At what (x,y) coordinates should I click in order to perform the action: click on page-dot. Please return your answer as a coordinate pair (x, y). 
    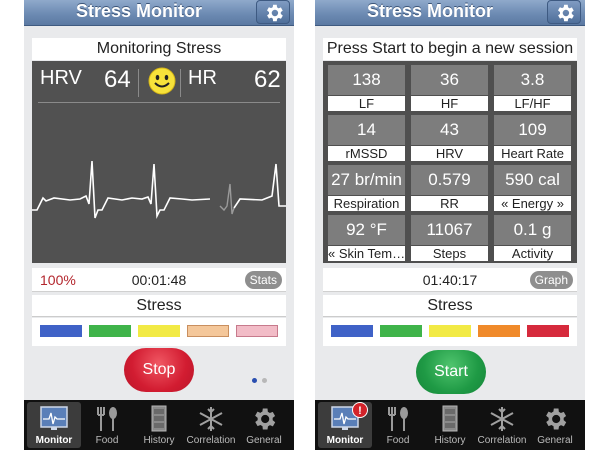
    Looking at the image, I should click on (264, 380).